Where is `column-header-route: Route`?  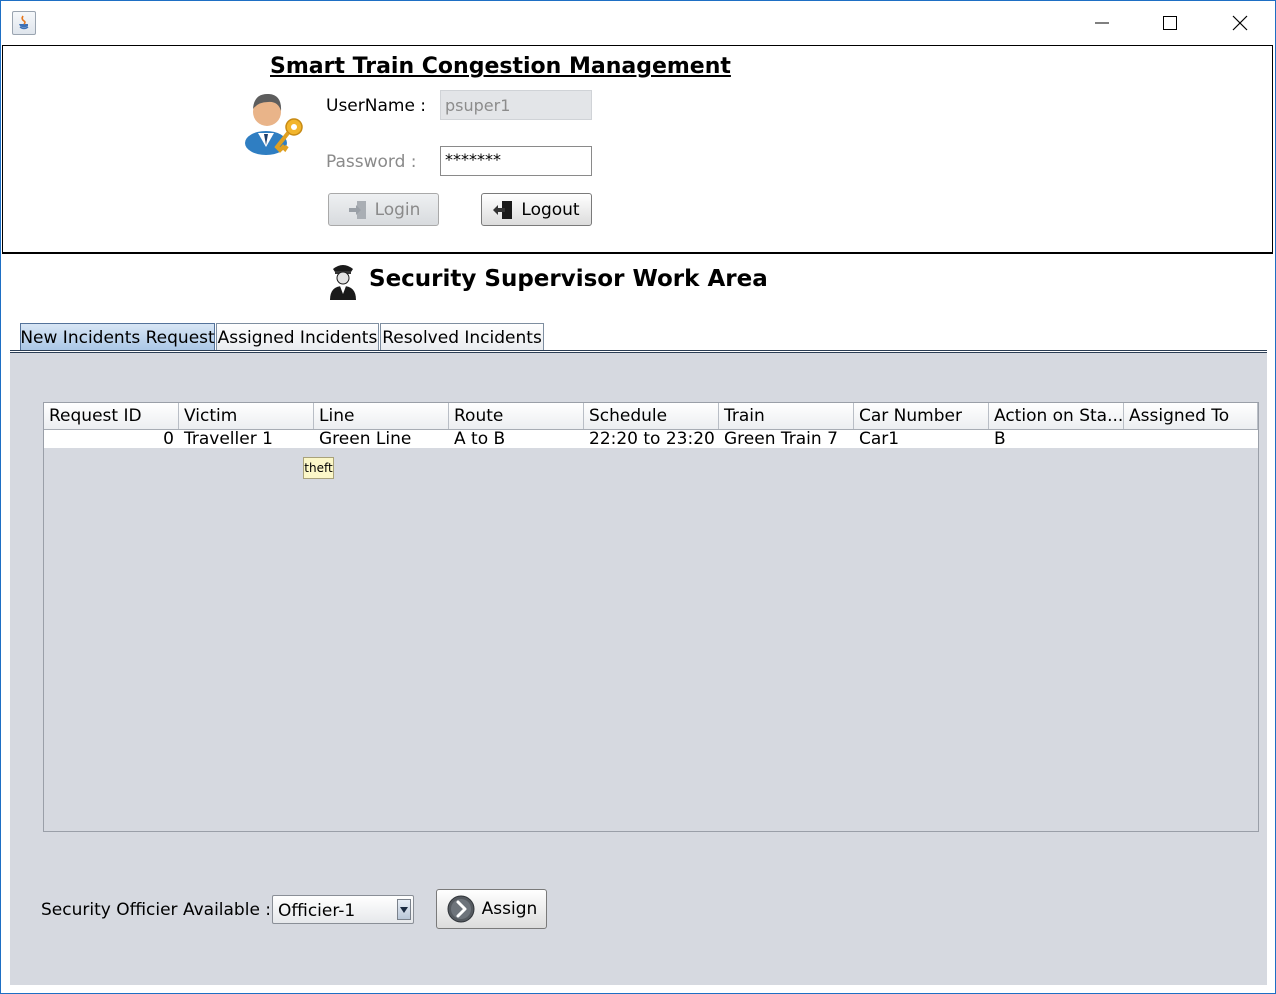 column-header-route: Route is located at coordinates (516, 416).